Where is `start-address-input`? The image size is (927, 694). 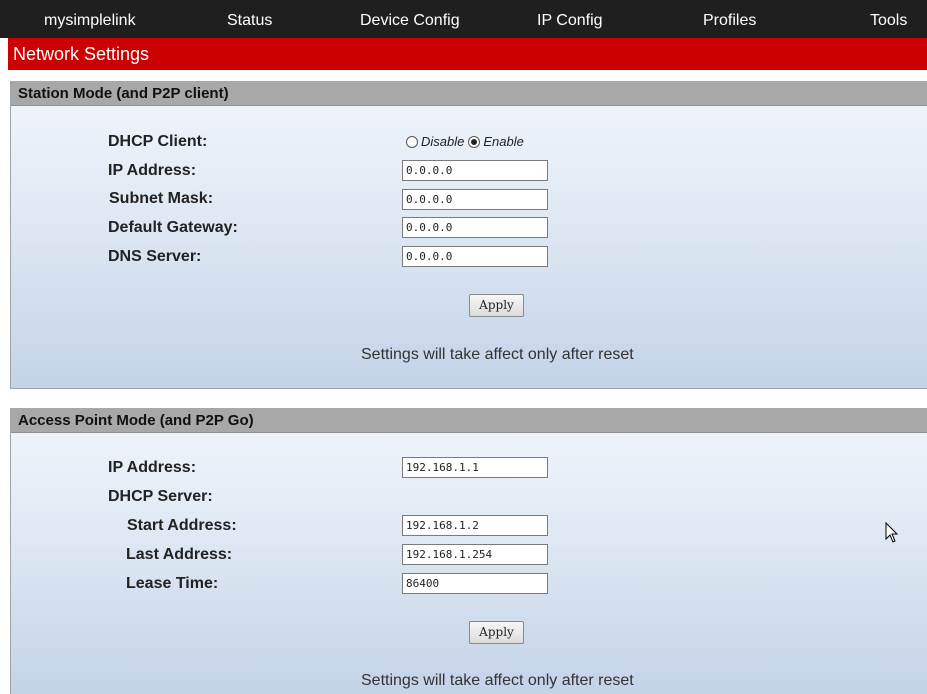 start-address-input is located at coordinates (475, 525).